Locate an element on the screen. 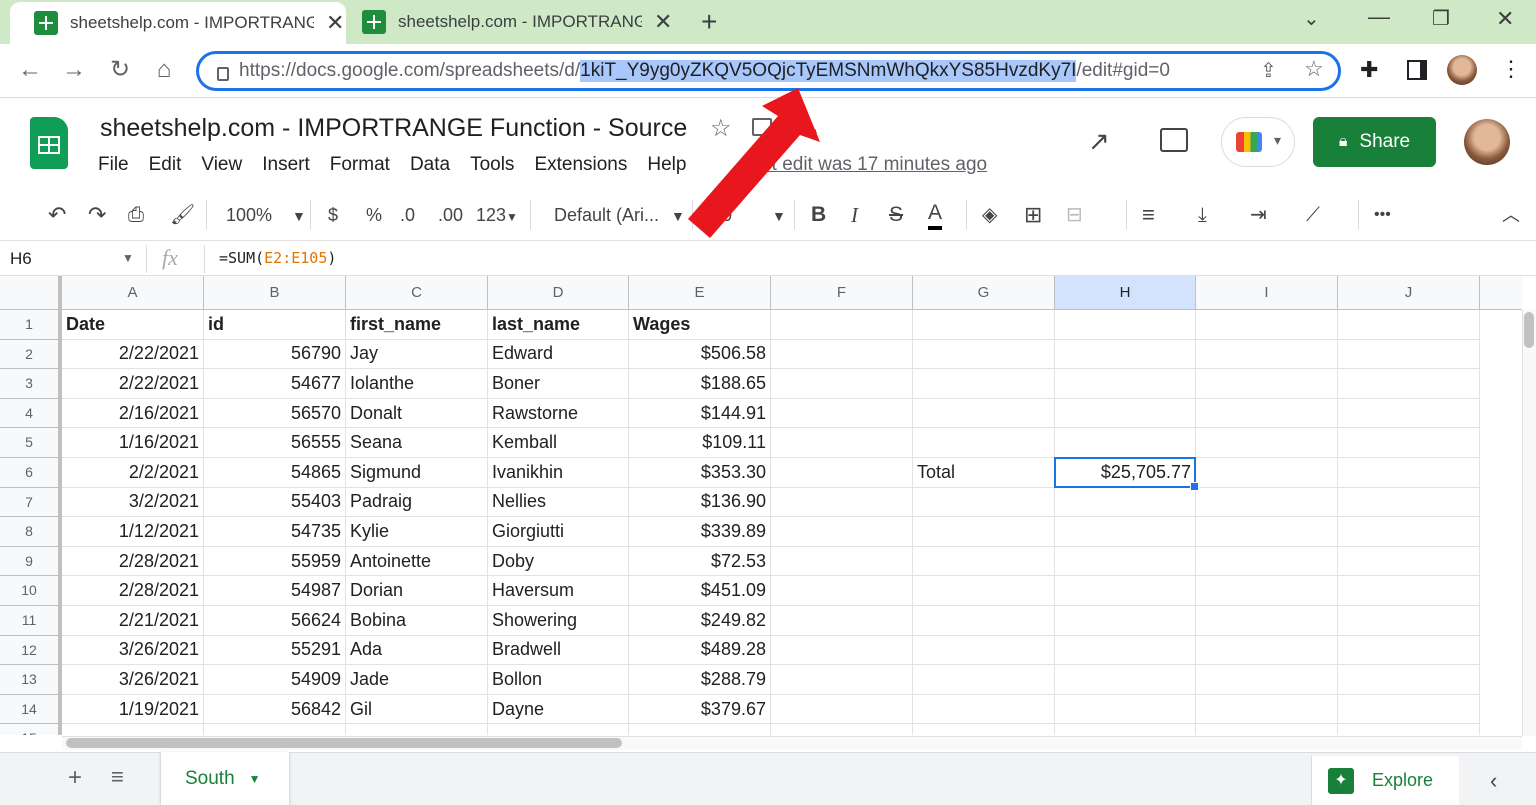  data-cell: Dorian is located at coordinates (417, 591).